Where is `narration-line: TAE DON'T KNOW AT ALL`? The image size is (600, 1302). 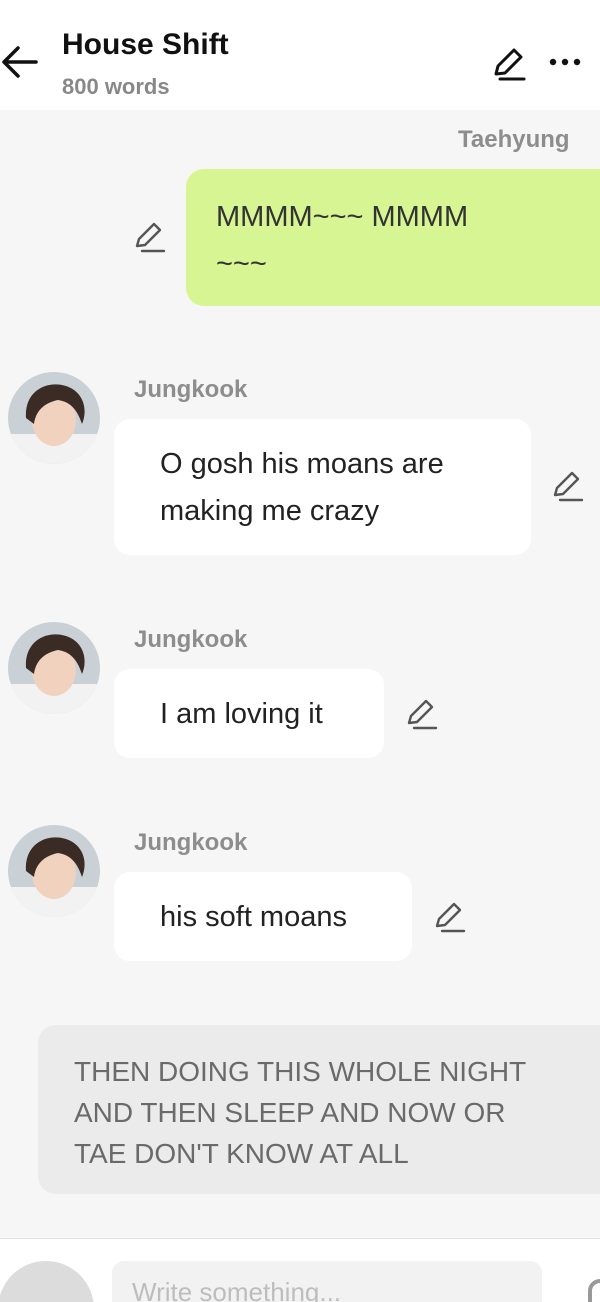 narration-line: TAE DON'T KNOW AT ALL is located at coordinates (241, 1153).